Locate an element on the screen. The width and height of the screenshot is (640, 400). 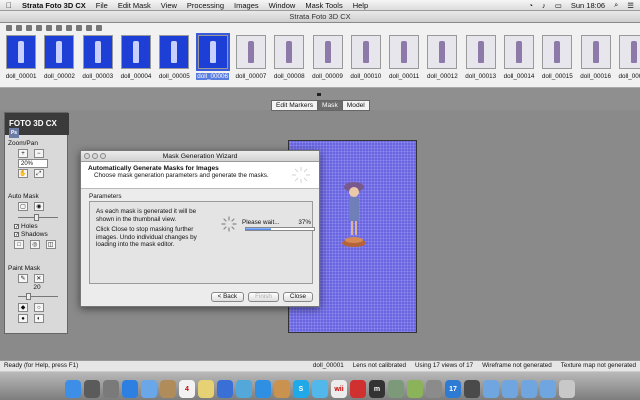
close-window-icon is located at coordinates (87, 156).